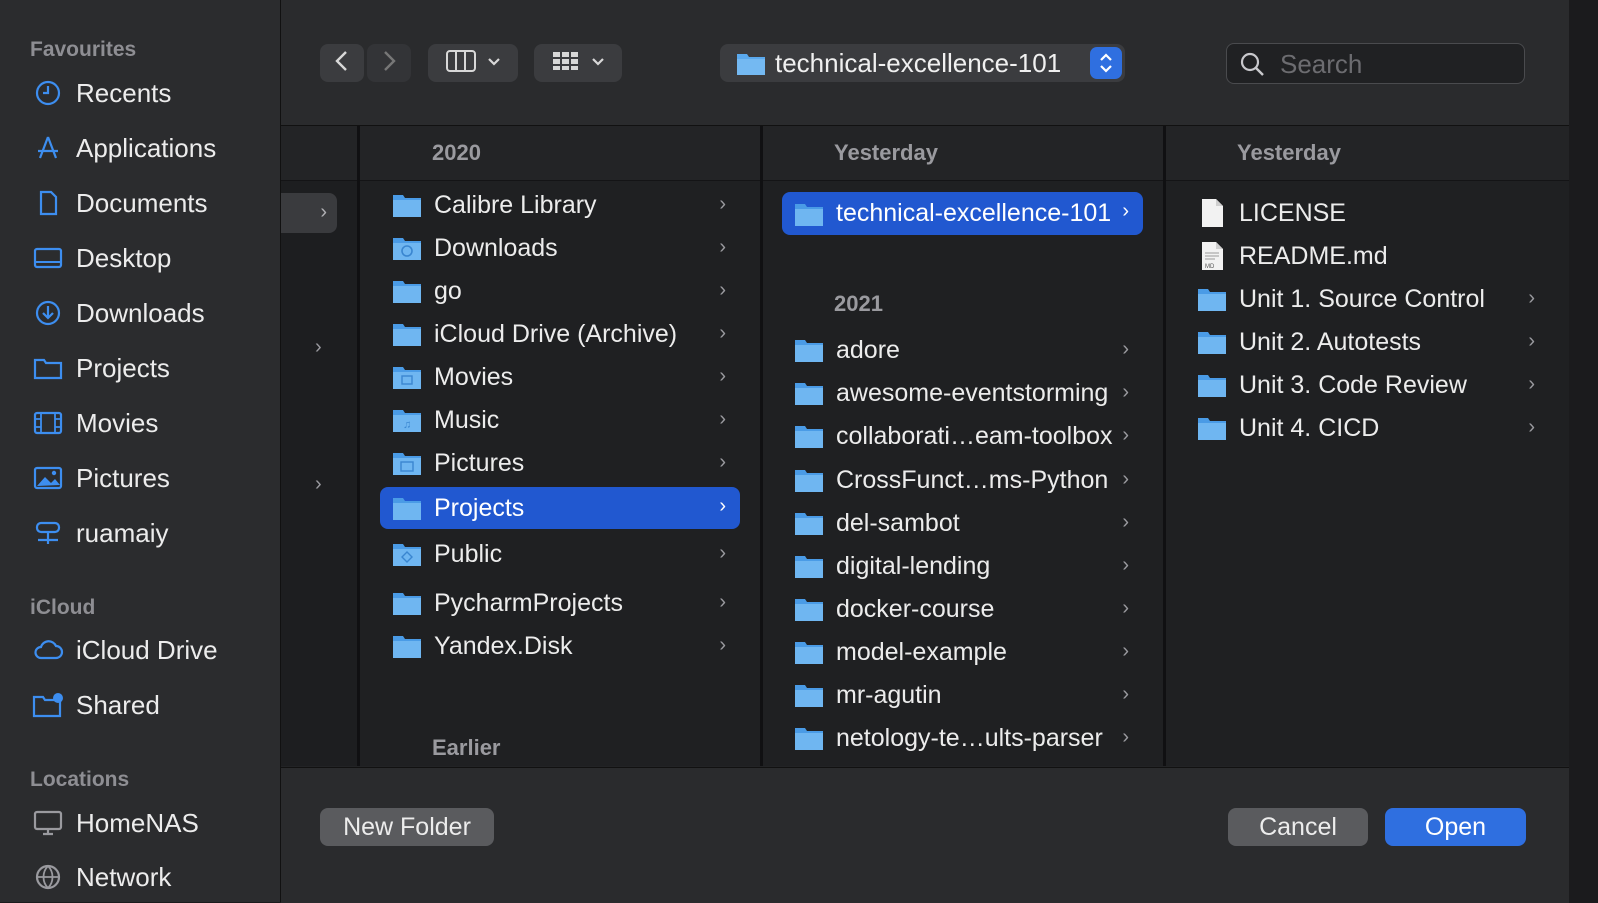  I want to click on list-item: Pictures ›, so click(560, 463).